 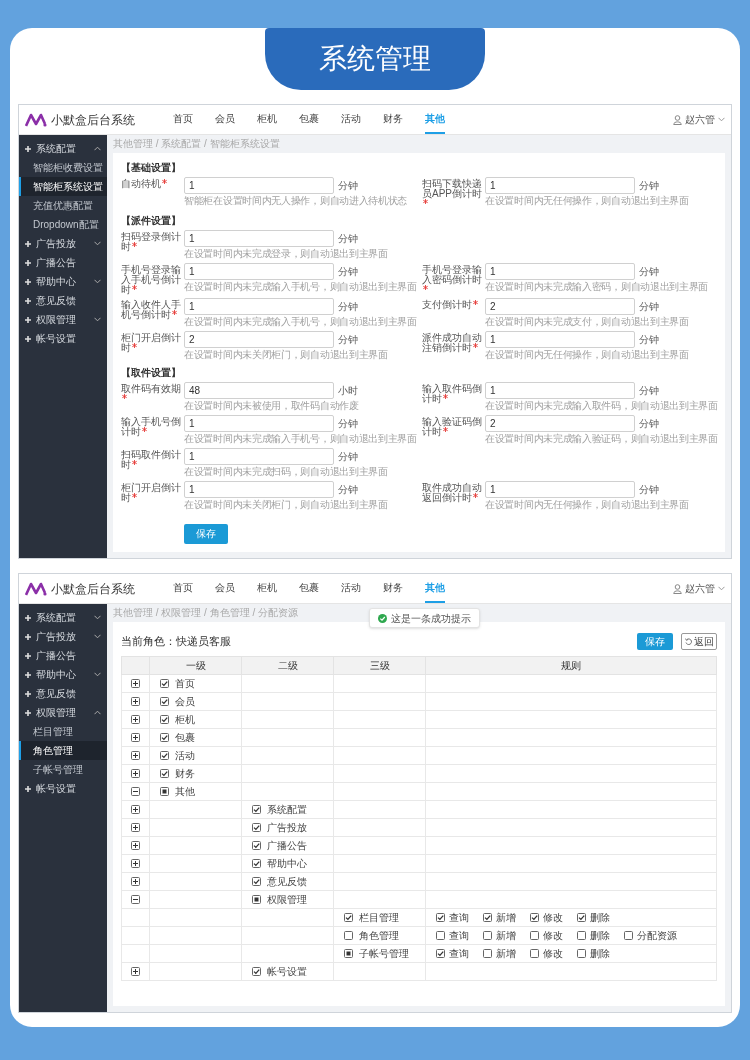 What do you see at coordinates (63, 167) in the screenshot?
I see `sidebar-subitem: 智能柜收费设置` at bounding box center [63, 167].